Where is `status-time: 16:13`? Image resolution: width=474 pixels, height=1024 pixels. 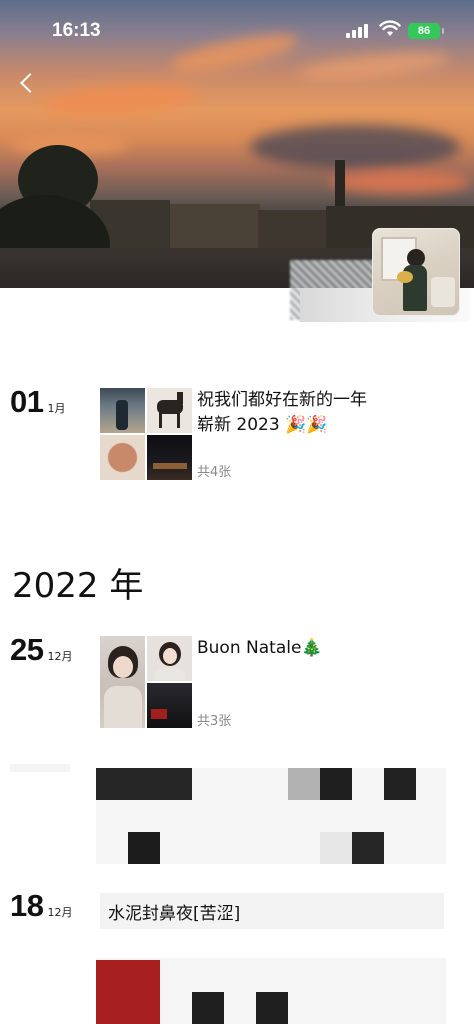 status-time: 16:13 is located at coordinates (76, 30).